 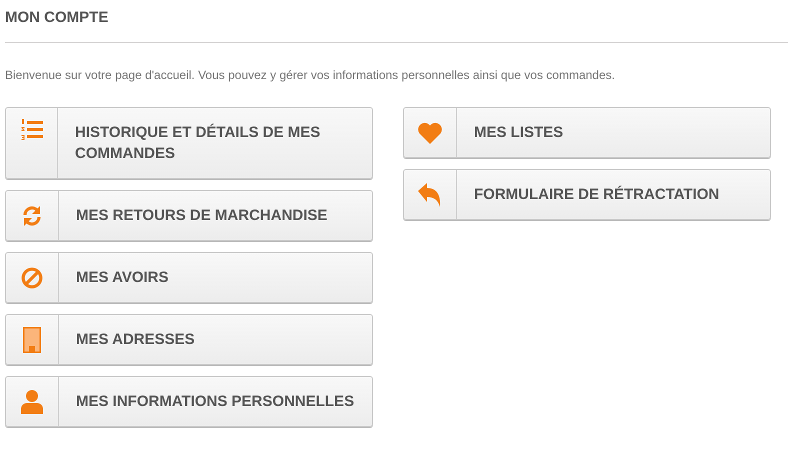 I want to click on heart-icon, so click(x=430, y=133).